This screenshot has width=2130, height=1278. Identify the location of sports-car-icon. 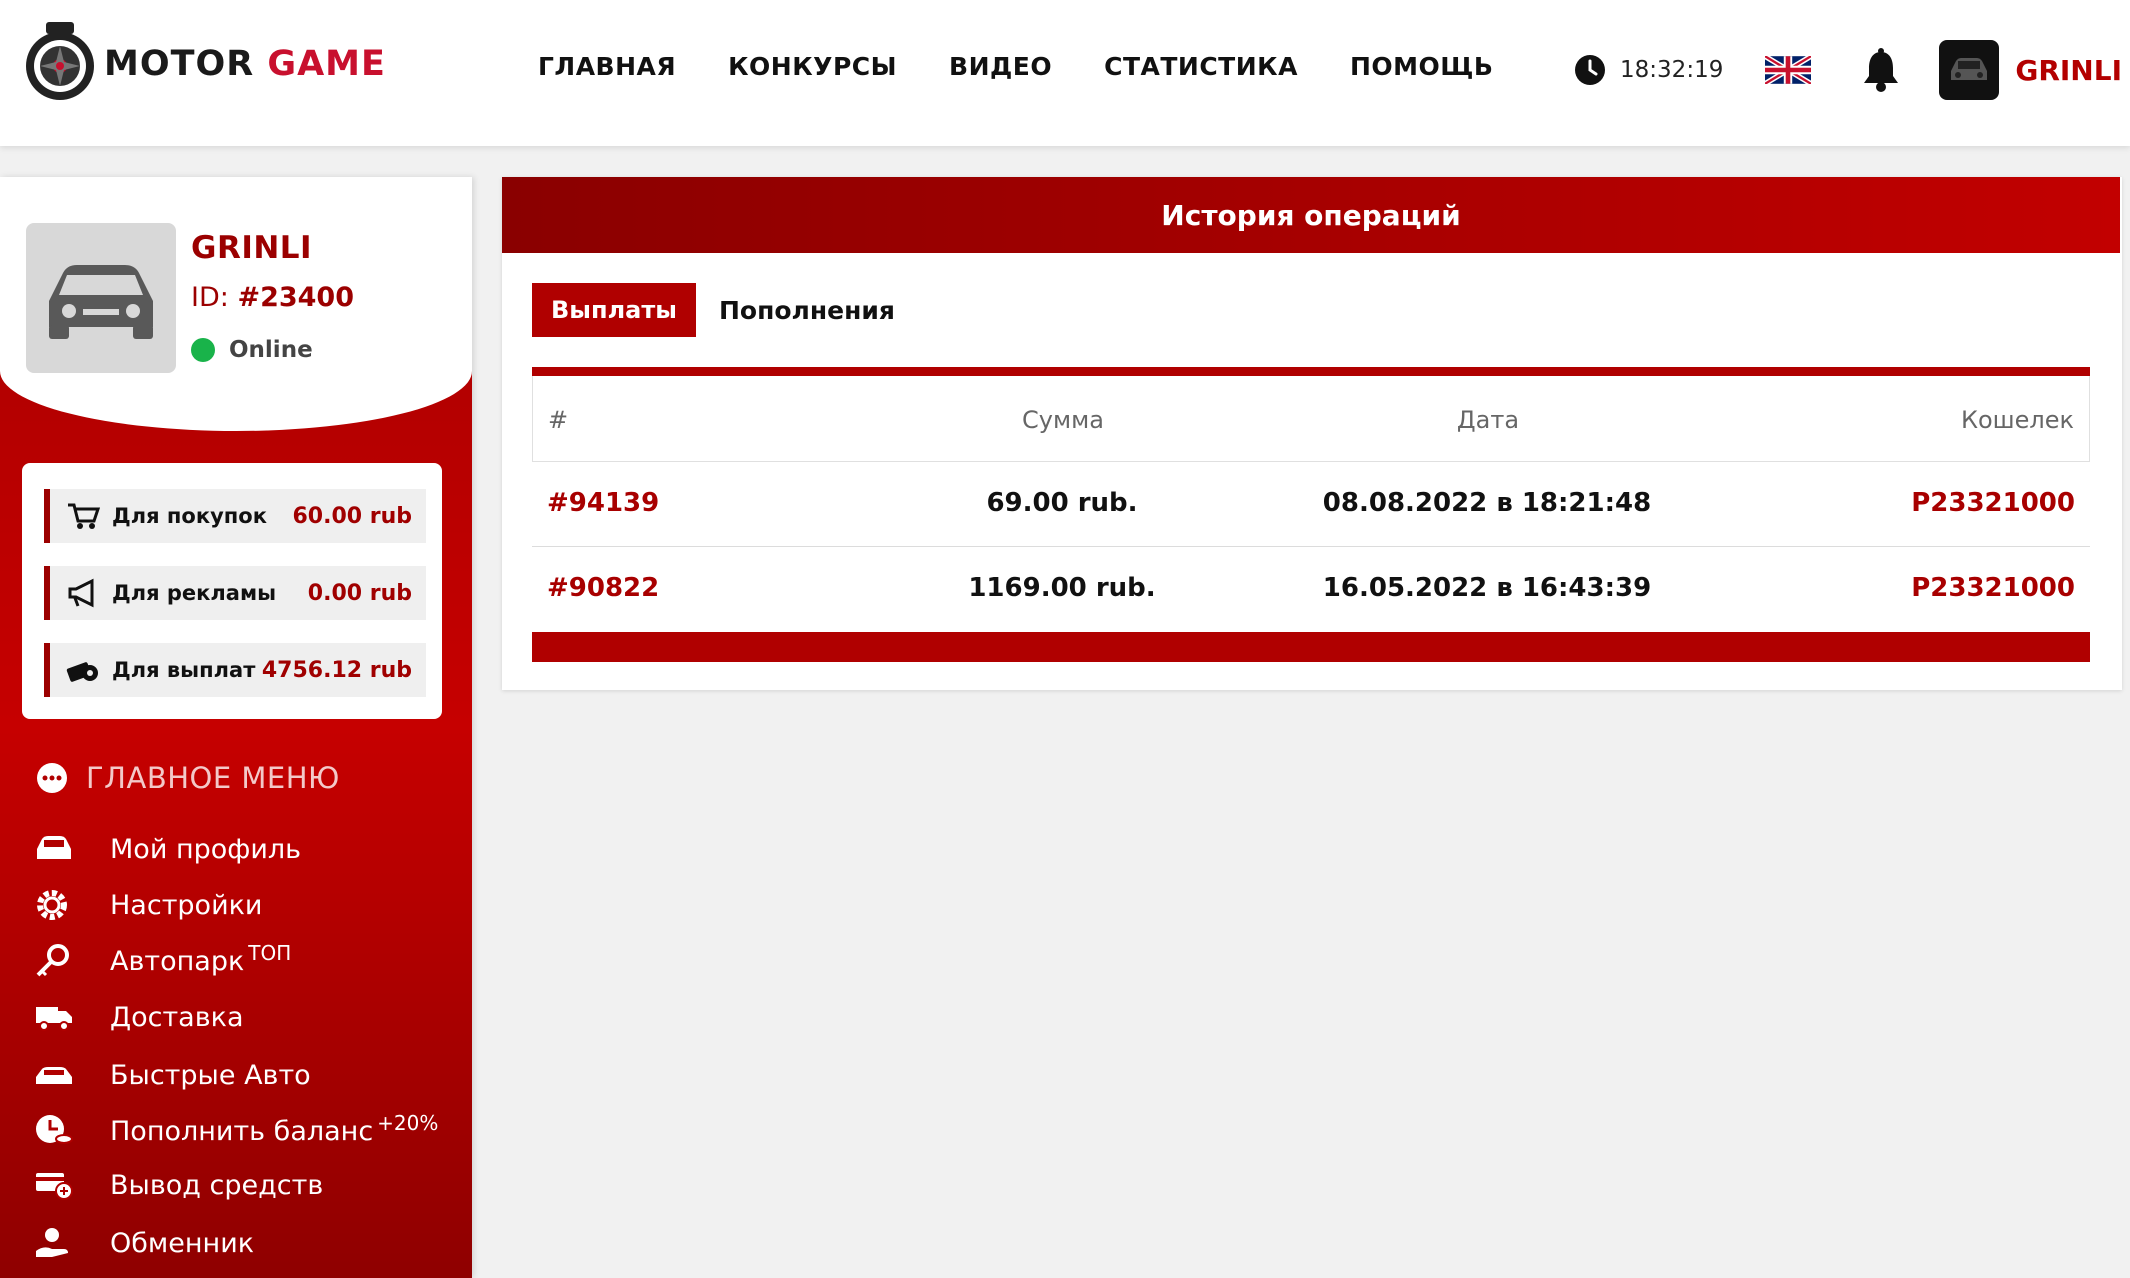
(54, 1075).